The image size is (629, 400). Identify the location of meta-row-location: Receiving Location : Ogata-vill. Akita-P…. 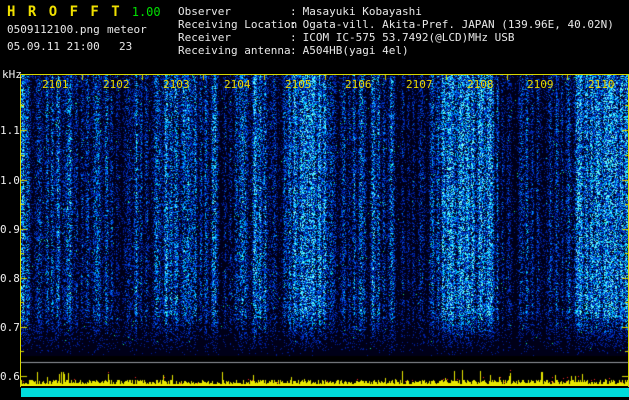
(396, 24).